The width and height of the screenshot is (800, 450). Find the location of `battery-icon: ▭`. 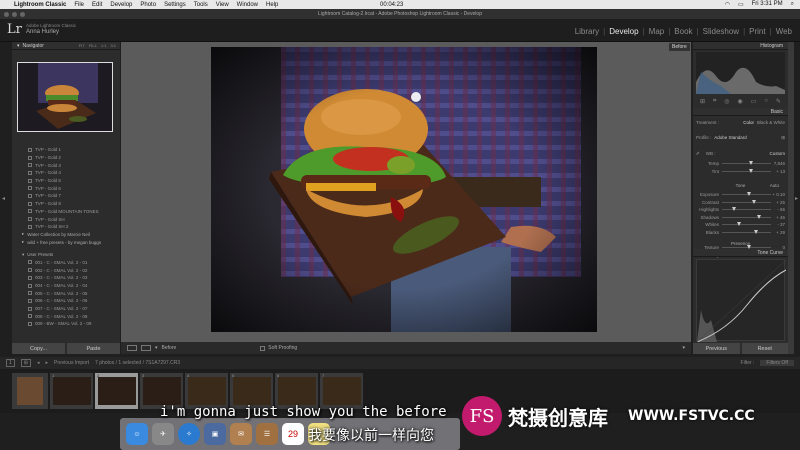

battery-icon: ▭ is located at coordinates (741, 4).